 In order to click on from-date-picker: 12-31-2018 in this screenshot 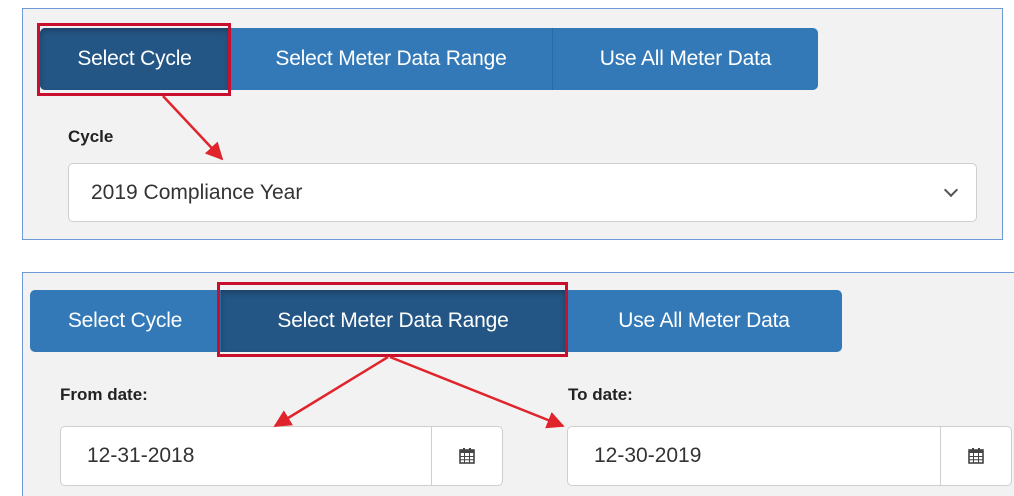, I will do `click(281, 456)`.